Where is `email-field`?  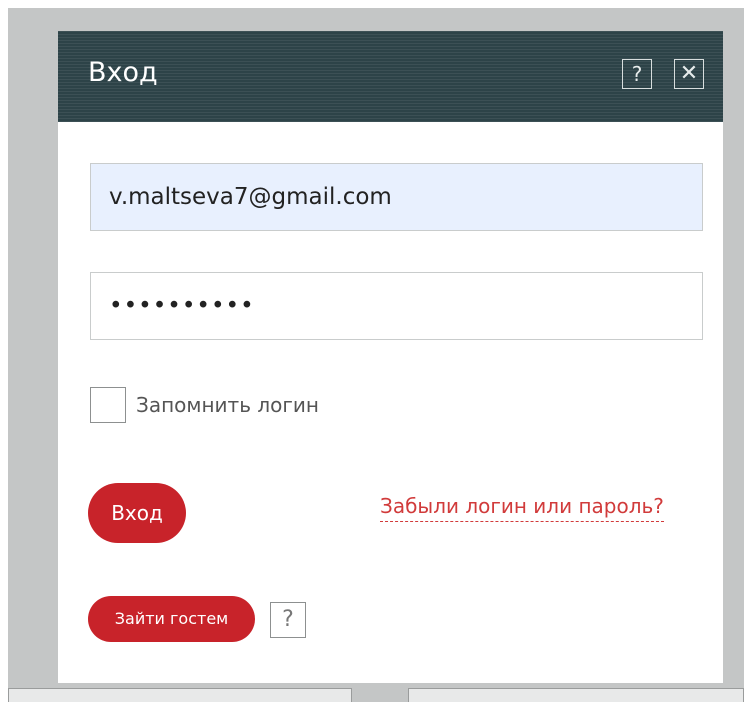
email-field is located at coordinates (396, 197).